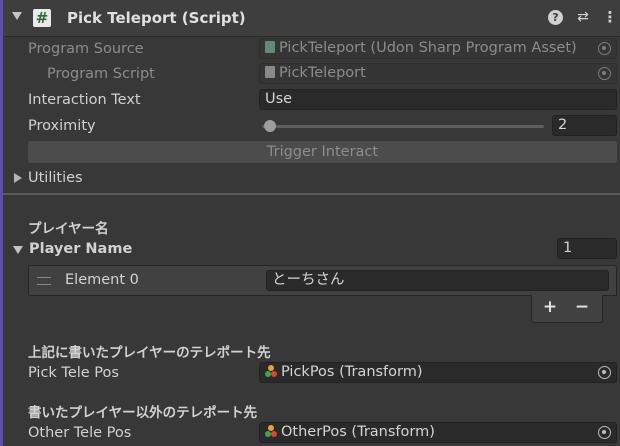 This screenshot has width=620, height=446. Describe the element at coordinates (68, 229) in the screenshot. I see `player-section-header: プレイヤー名` at that location.